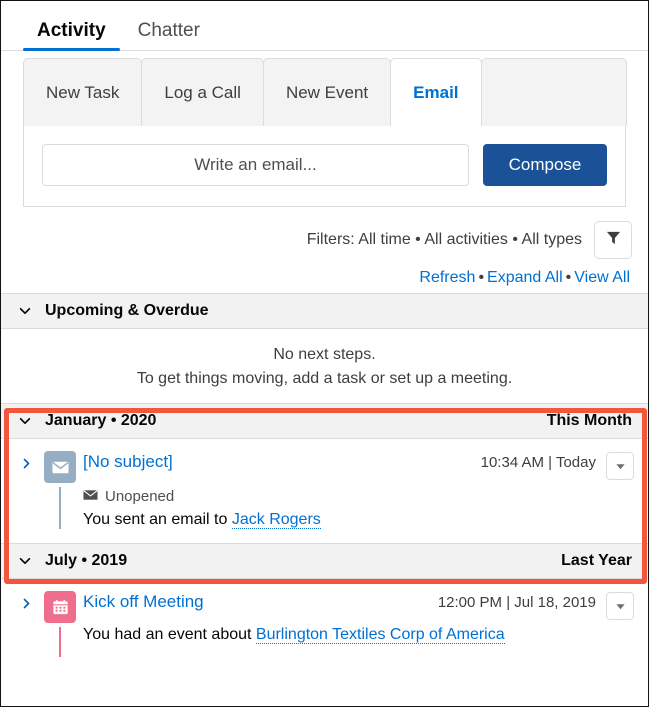 Image resolution: width=649 pixels, height=707 pixels. Describe the element at coordinates (324, 311) in the screenshot. I see `section-header-upcoming: Upcoming & Overdue` at that location.